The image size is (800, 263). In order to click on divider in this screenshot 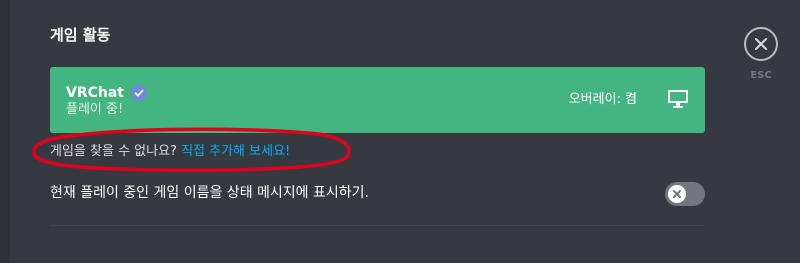, I will do `click(377, 225)`.